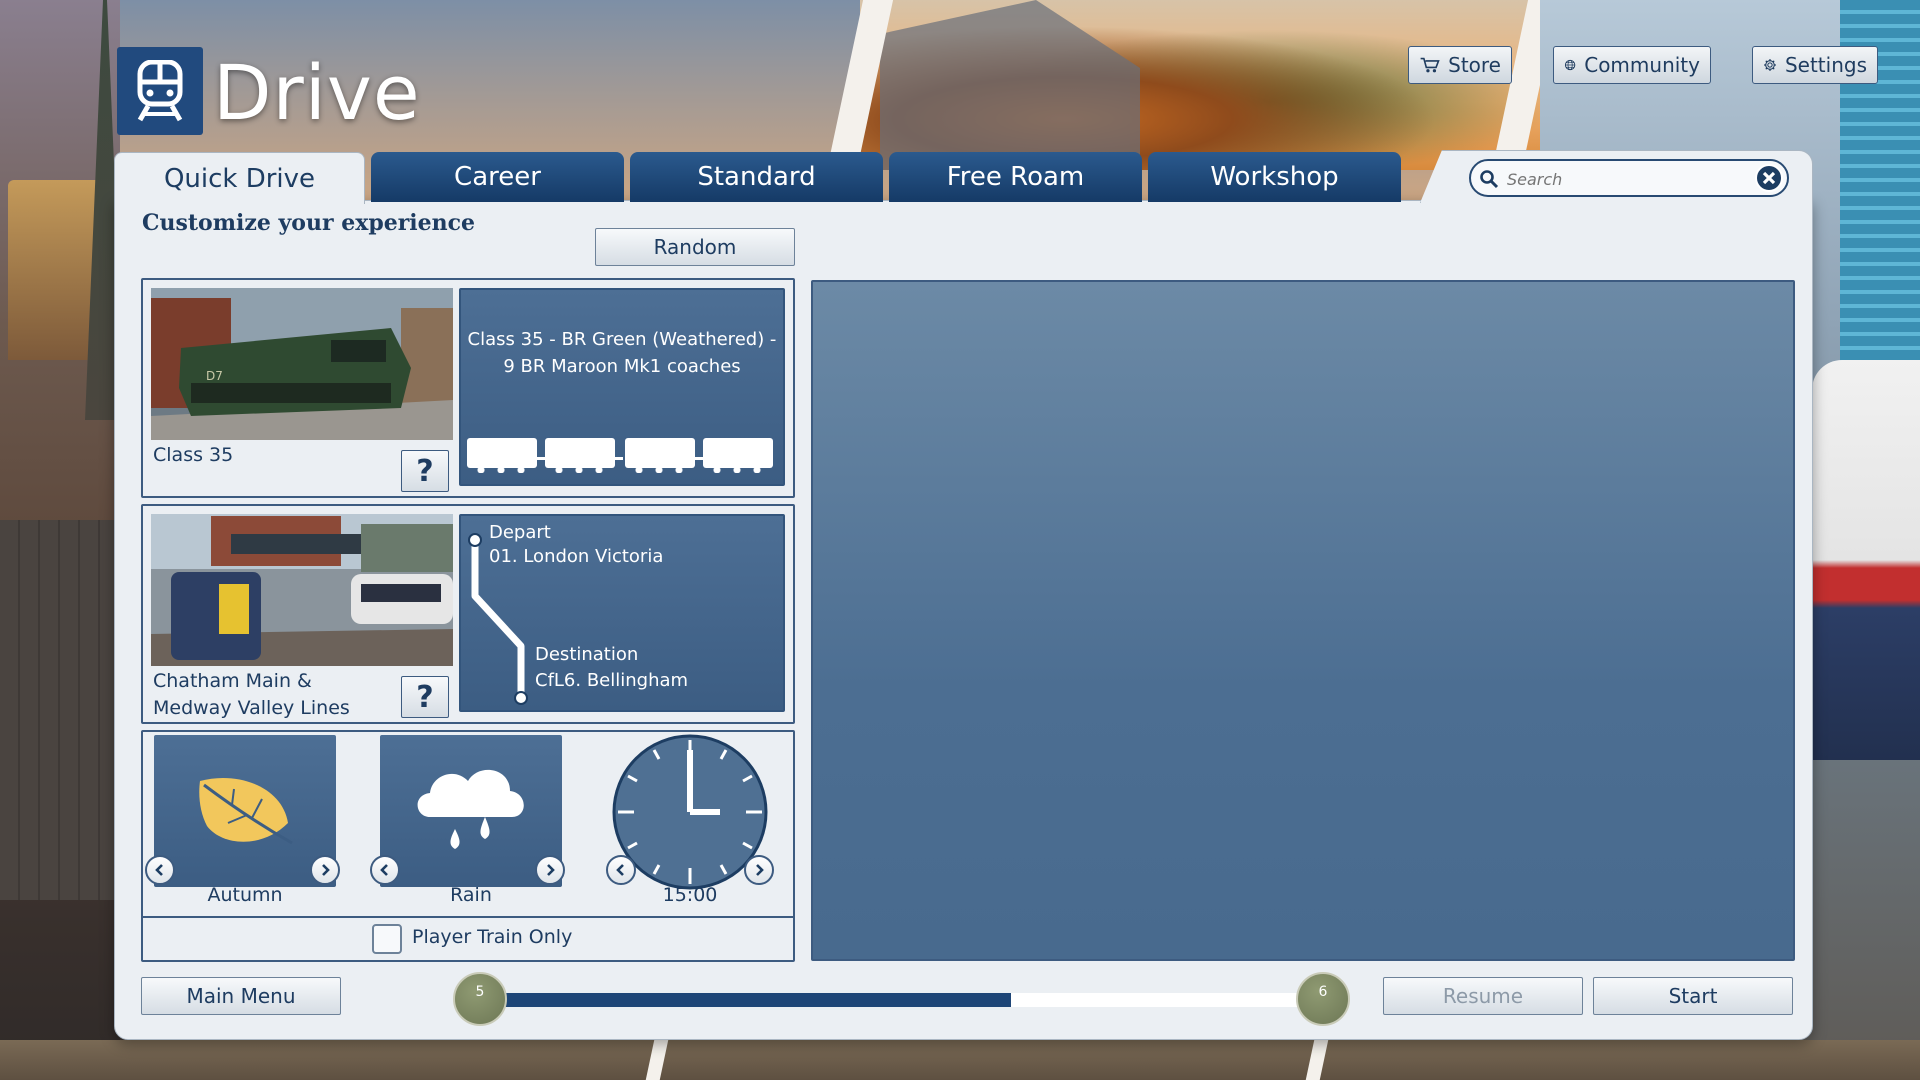 This screenshot has width=1920, height=1080. I want to click on progress-start-knob: 5, so click(480, 999).